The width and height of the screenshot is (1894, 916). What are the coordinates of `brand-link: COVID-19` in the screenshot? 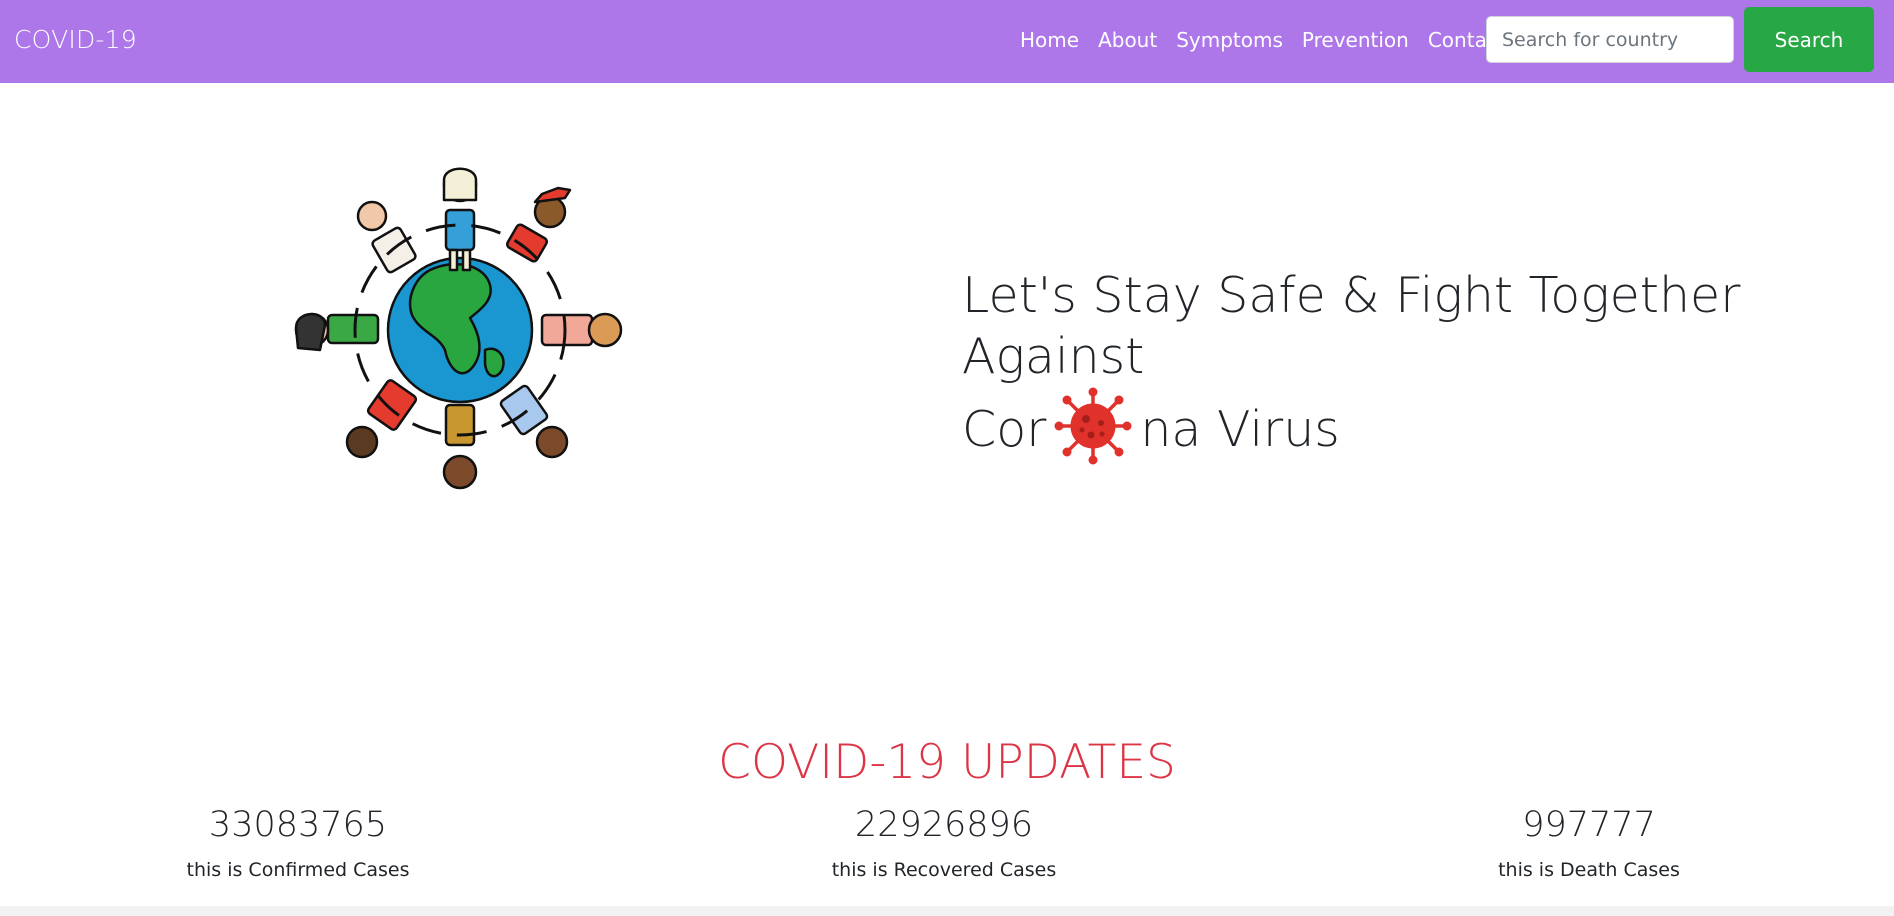 It's located at (75, 39).